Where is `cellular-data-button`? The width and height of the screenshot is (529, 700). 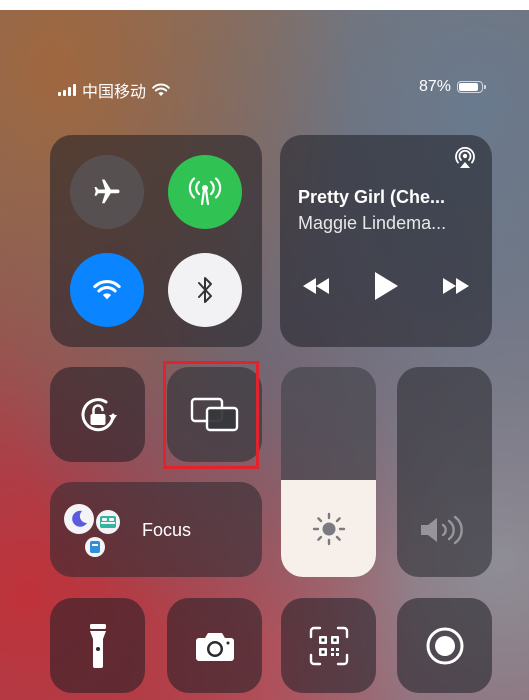 cellular-data-button is located at coordinates (205, 192).